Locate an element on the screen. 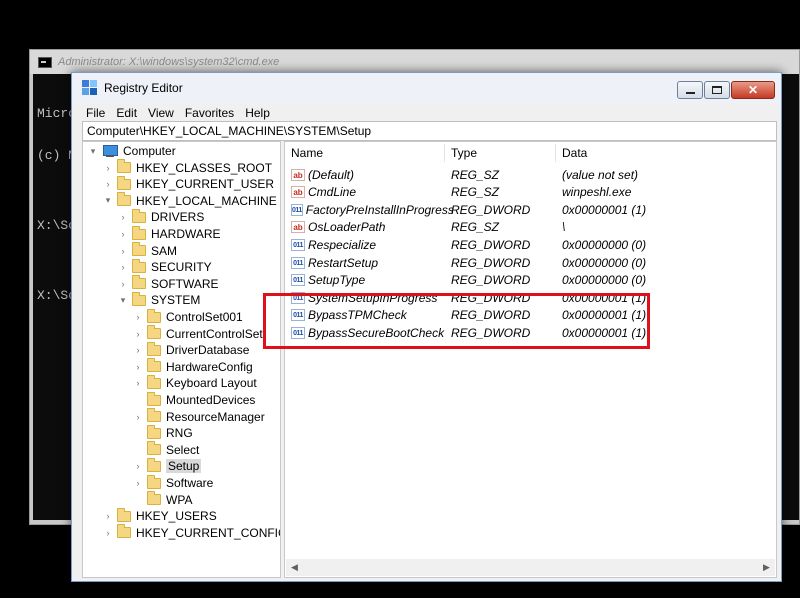 The width and height of the screenshot is (800, 598). horizontal-scrollbar: ◀ ▶ is located at coordinates (530, 567).